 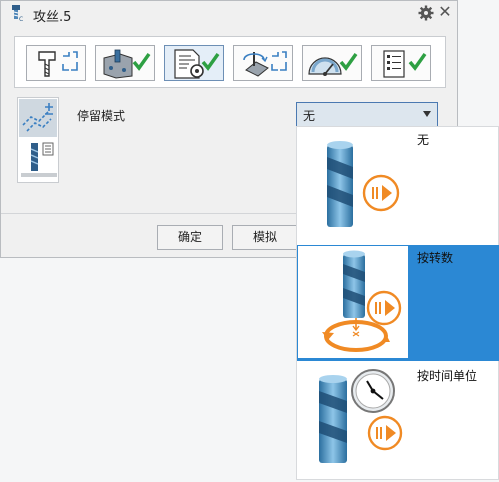 What do you see at coordinates (426, 13) in the screenshot?
I see `gear-icon` at bounding box center [426, 13].